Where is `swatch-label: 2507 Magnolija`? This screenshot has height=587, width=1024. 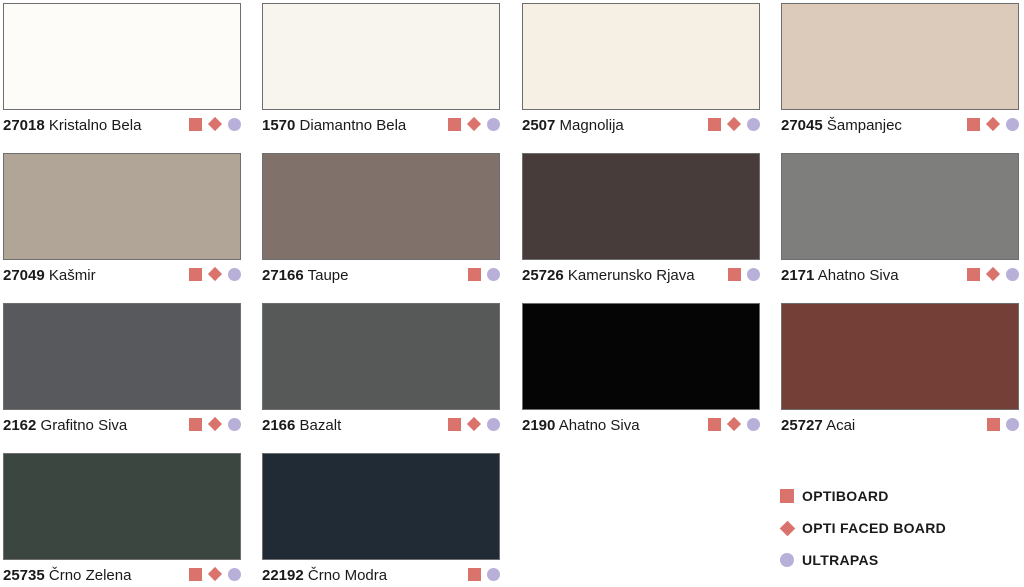
swatch-label: 2507 Magnolija is located at coordinates (573, 125).